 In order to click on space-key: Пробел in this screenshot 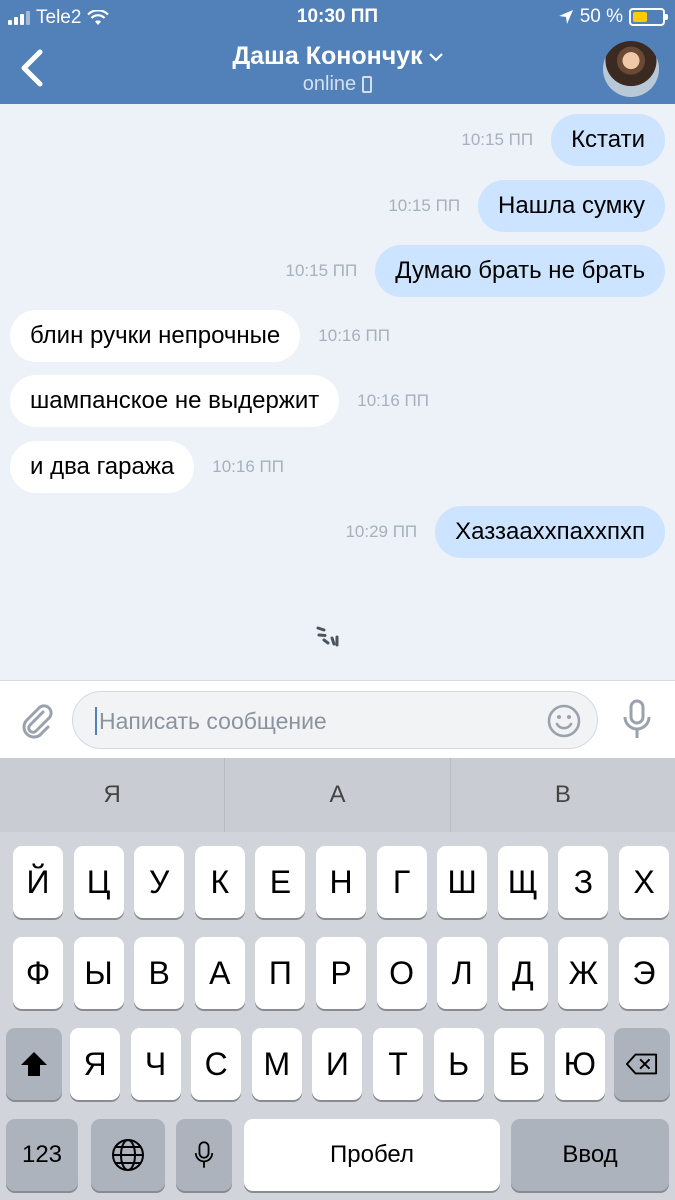, I will do `click(372, 1155)`.